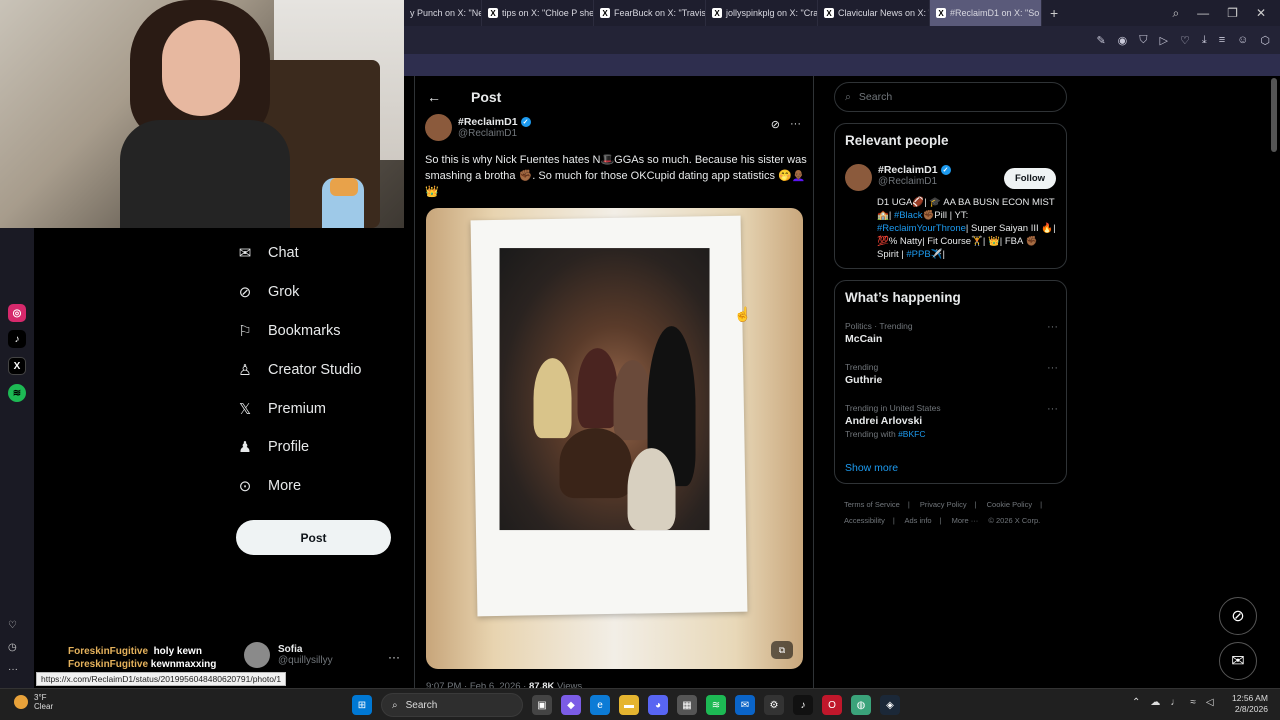 The width and height of the screenshot is (1280, 720). What do you see at coordinates (917, 520) in the screenshot?
I see `footer-link: Ads info` at bounding box center [917, 520].